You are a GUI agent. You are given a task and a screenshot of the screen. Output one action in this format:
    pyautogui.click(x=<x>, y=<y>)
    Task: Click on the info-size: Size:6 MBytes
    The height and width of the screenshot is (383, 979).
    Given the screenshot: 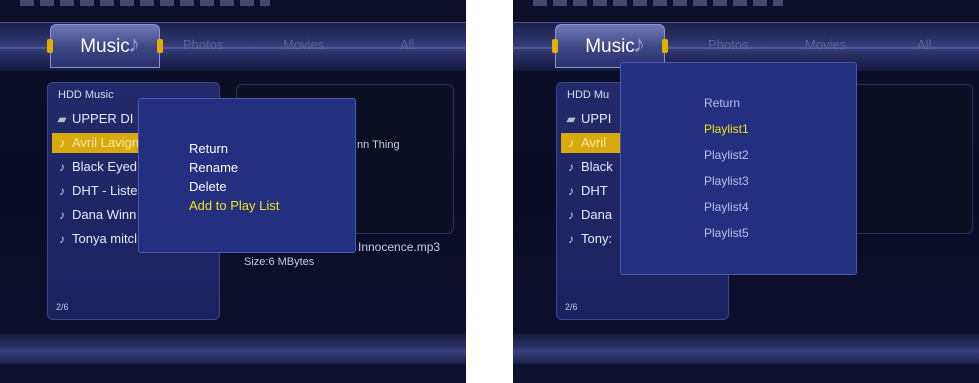 What is the action you would take?
    pyautogui.click(x=279, y=262)
    